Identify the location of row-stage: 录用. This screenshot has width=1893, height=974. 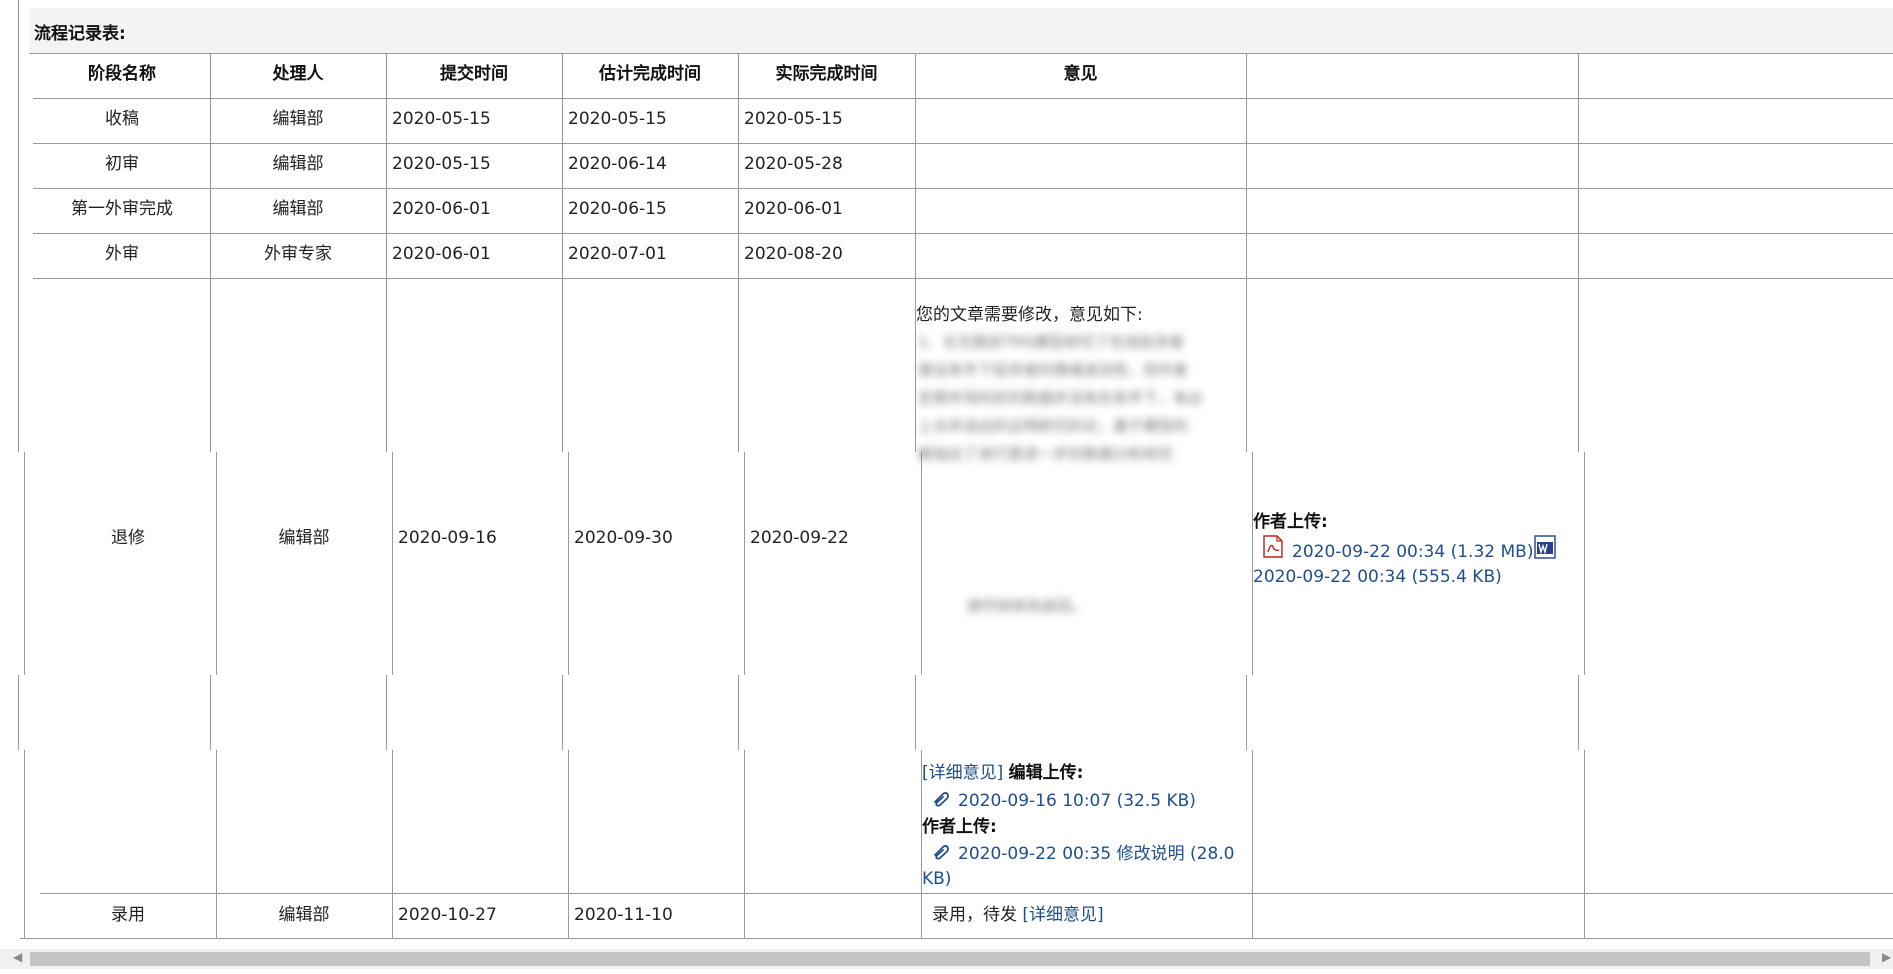
(128, 915).